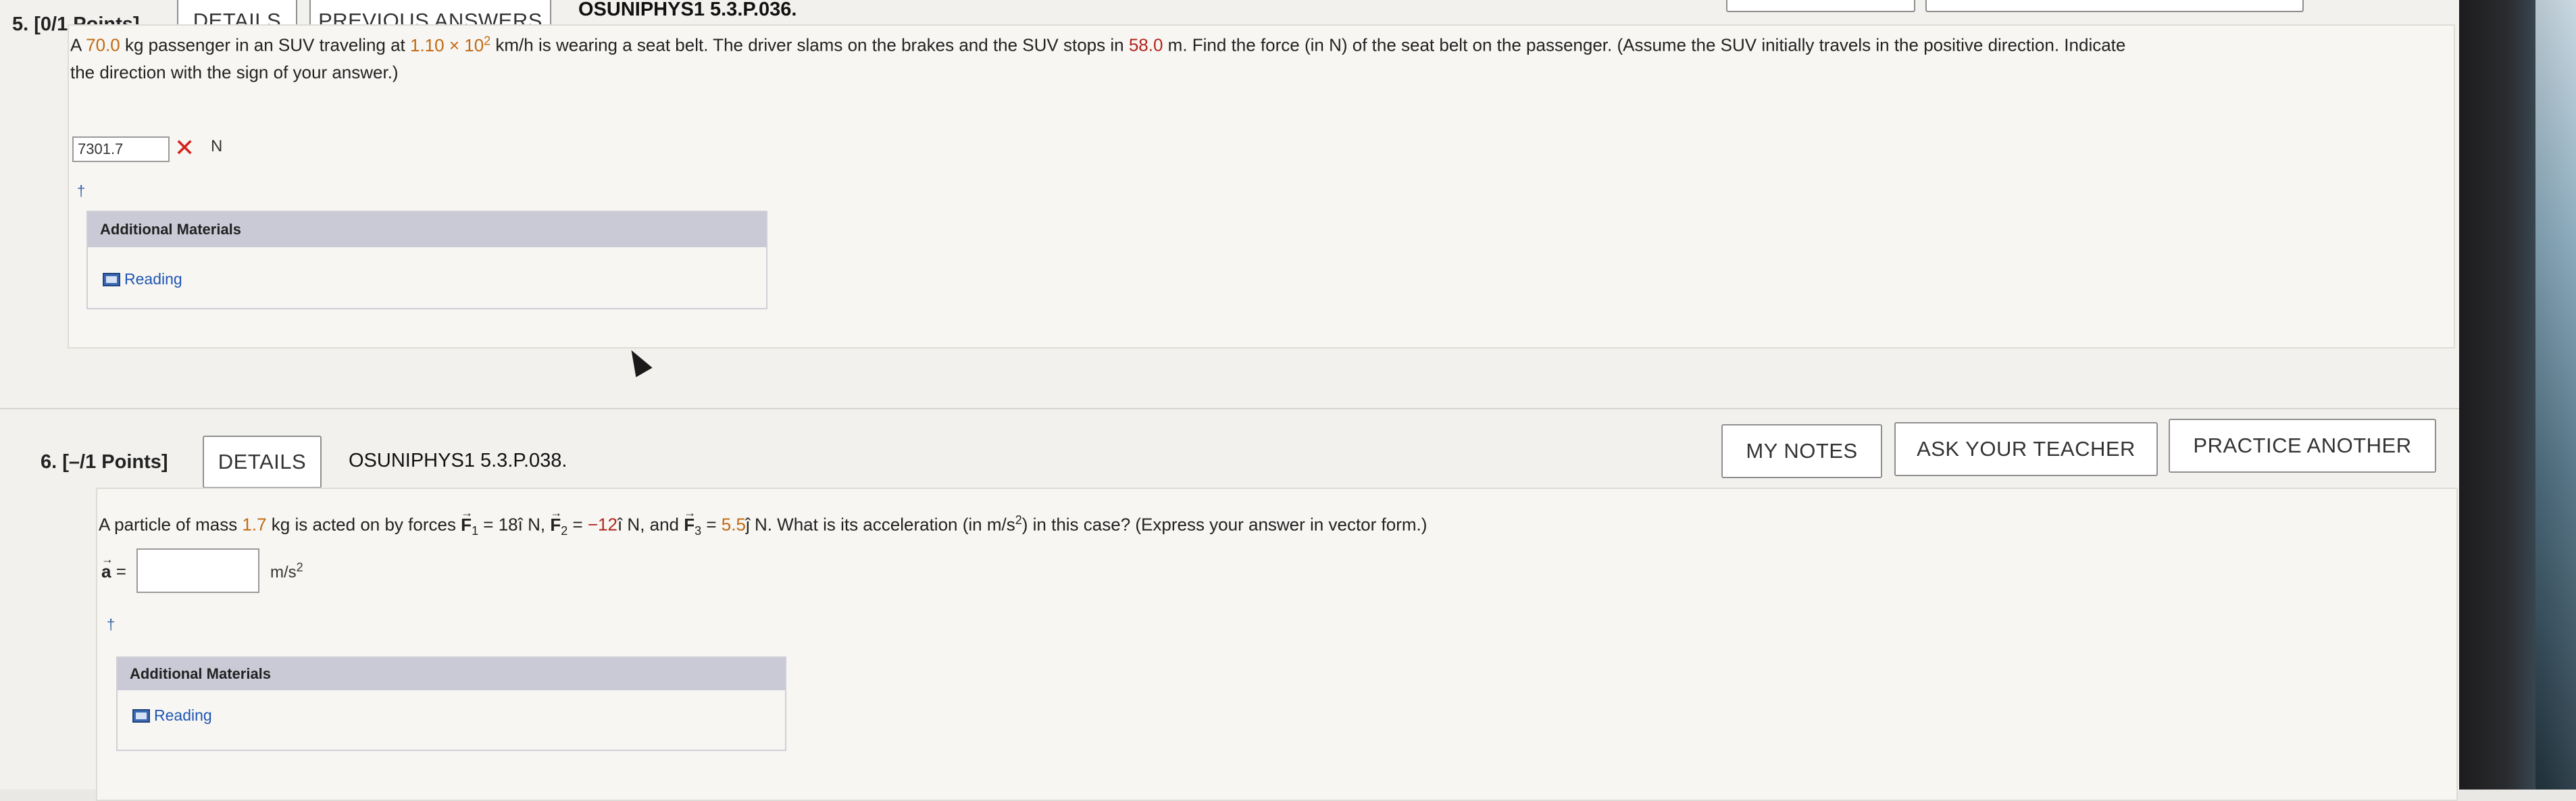 The width and height of the screenshot is (2576, 801). I want to click on monitor-bezel, so click(2517, 395).